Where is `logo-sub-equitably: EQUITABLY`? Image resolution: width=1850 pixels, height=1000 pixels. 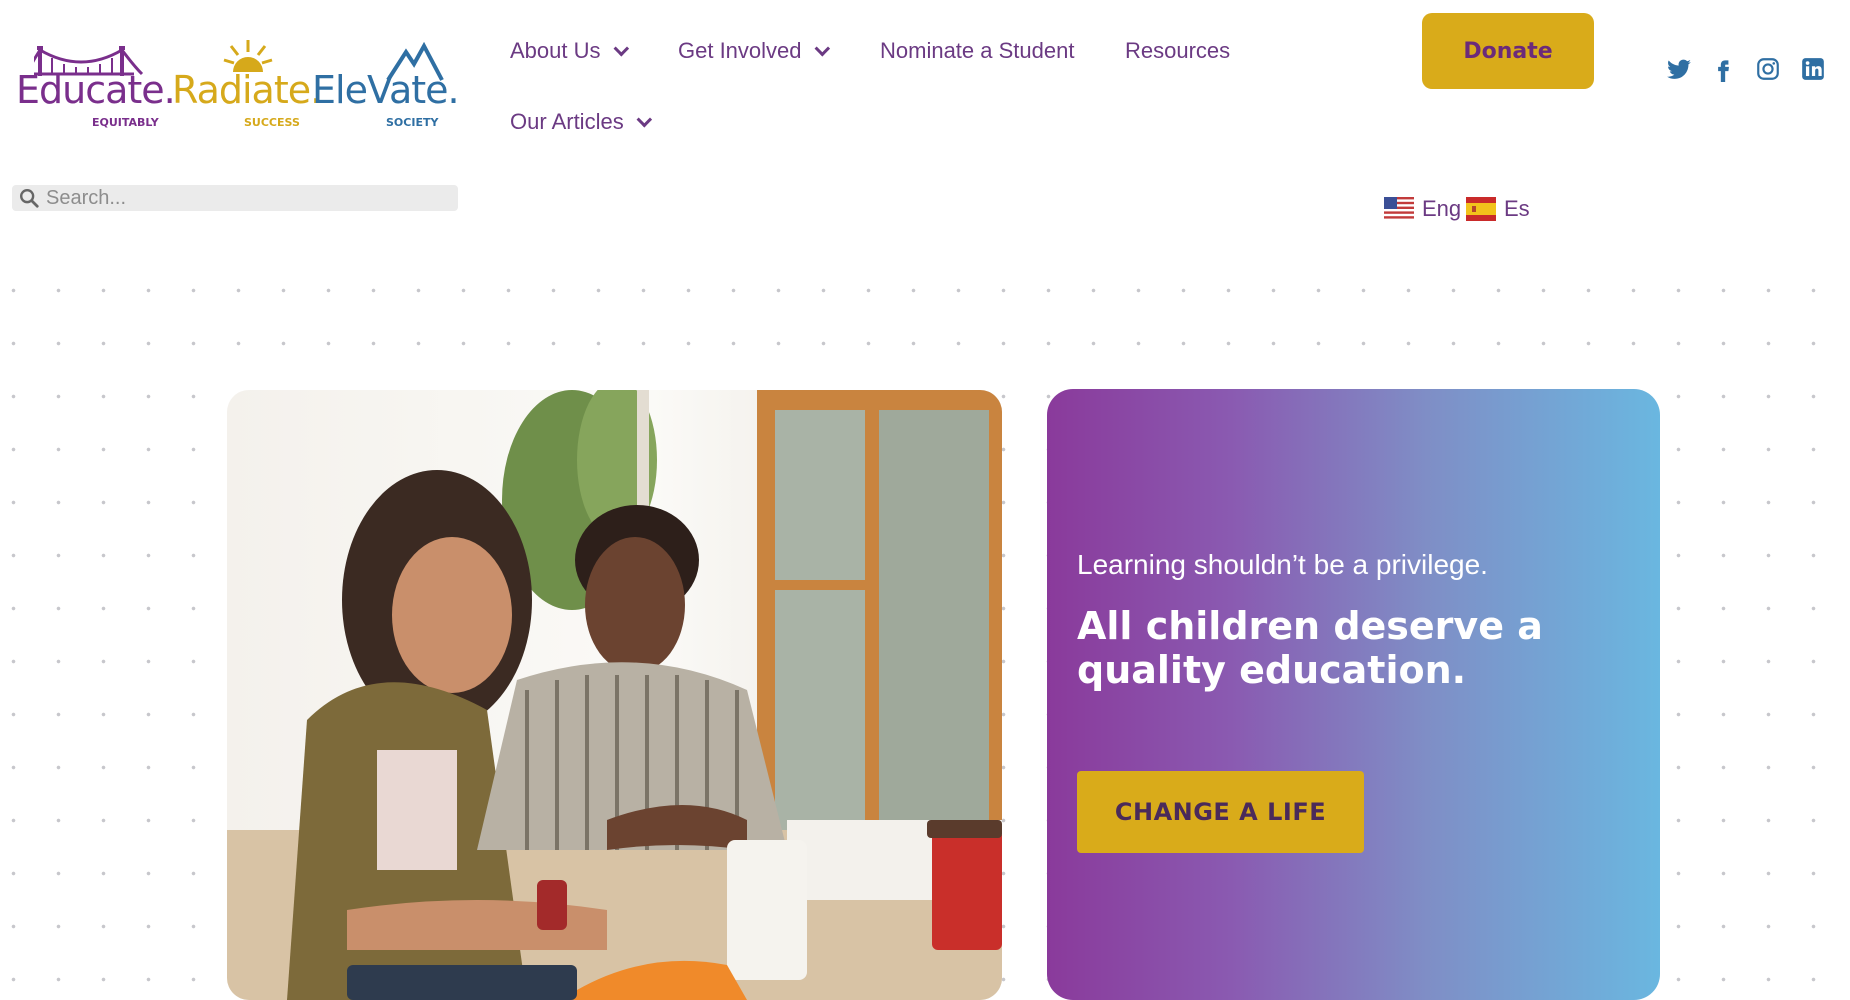 logo-sub-equitably: EQUITABLY is located at coordinates (125, 122).